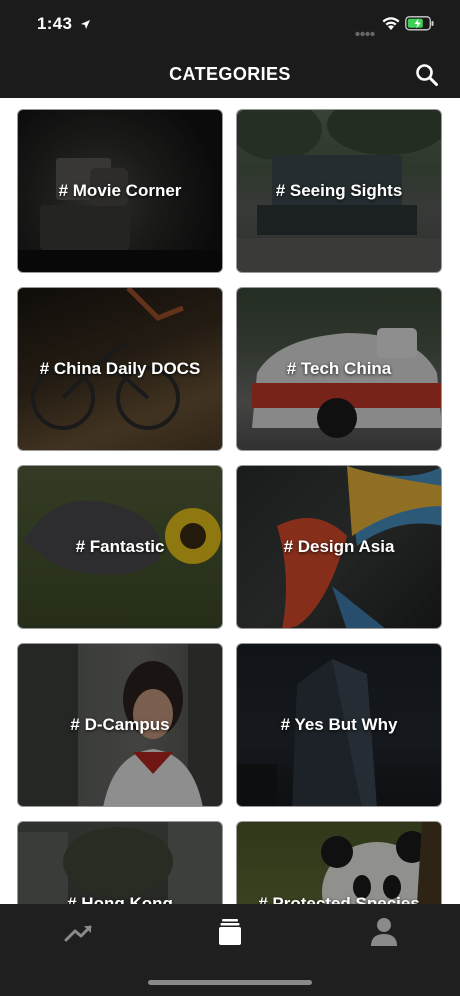 This screenshot has width=460, height=996. I want to click on category-card-tech-china: # Tech China, so click(339, 369).